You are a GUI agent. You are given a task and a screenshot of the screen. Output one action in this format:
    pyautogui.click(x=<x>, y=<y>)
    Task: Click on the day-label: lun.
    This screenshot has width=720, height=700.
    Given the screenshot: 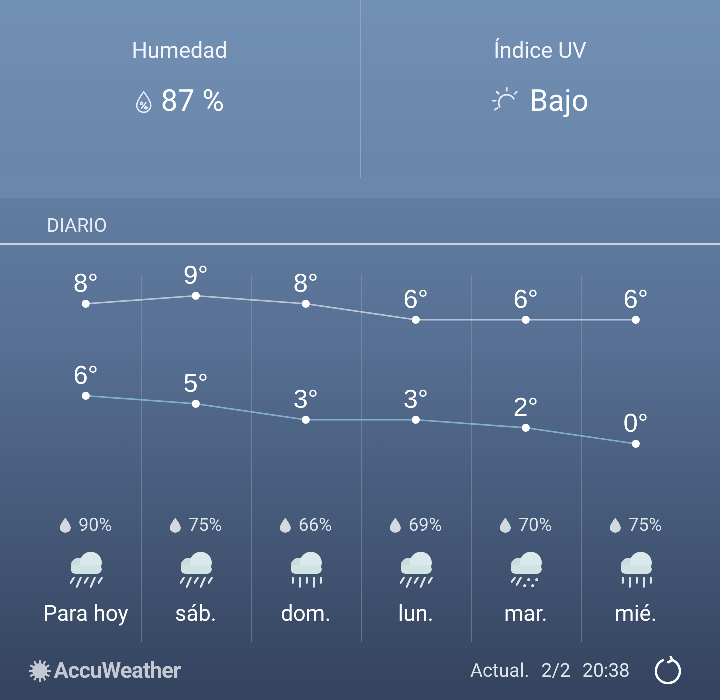 What is the action you would take?
    pyautogui.click(x=416, y=615)
    